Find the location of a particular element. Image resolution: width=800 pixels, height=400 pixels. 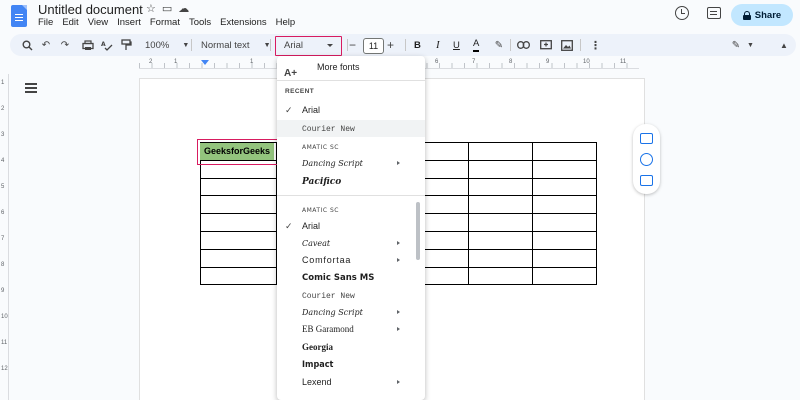

insert-image-icon is located at coordinates (567, 45).